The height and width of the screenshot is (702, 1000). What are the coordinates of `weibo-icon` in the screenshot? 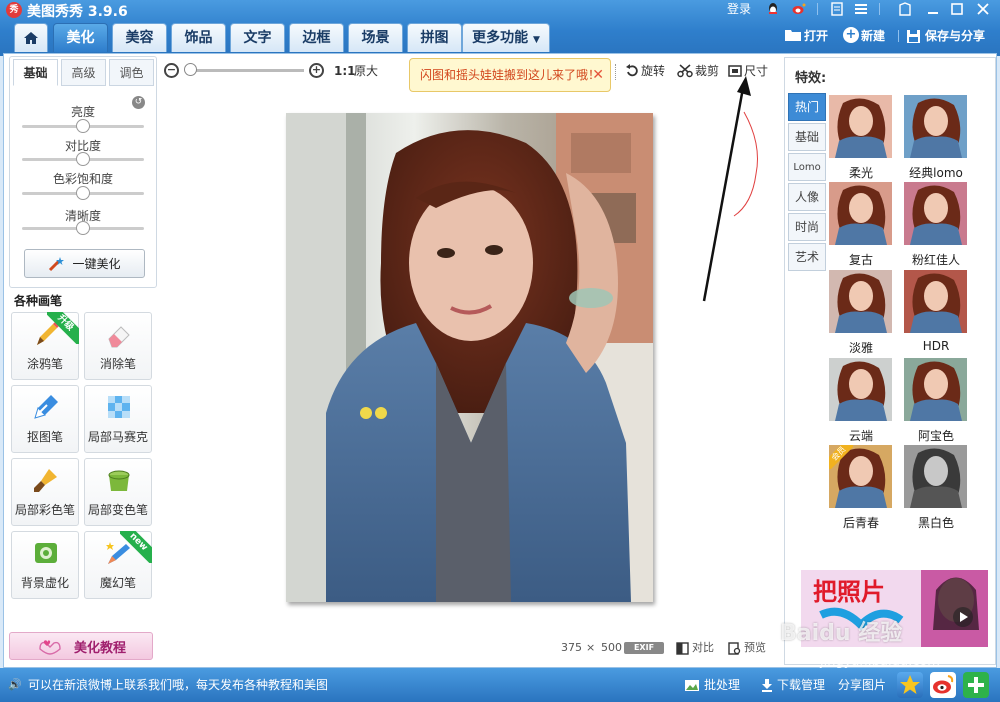 It's located at (798, 9).